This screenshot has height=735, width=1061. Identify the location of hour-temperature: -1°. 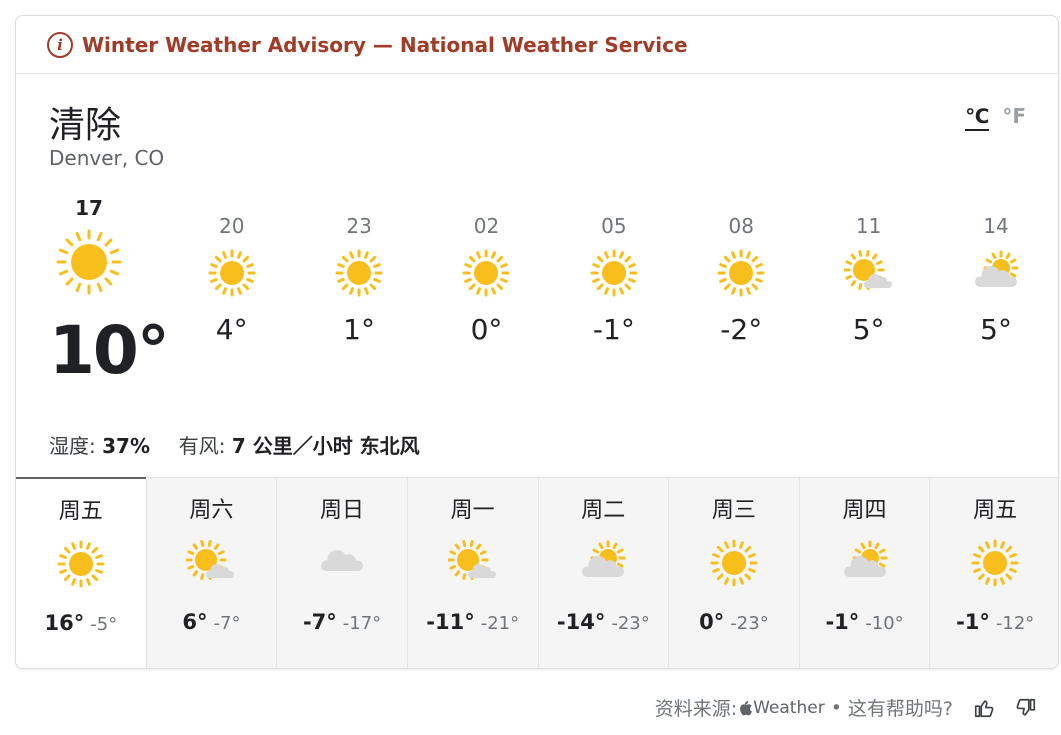
(613, 329).